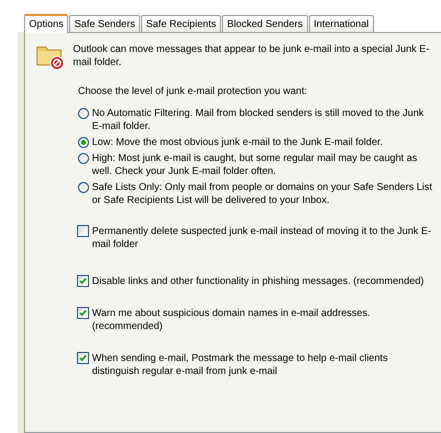  Describe the element at coordinates (238, 142) in the screenshot. I see `radio-label: Low: Move the most obvious junk e-mail to the Junk E-mail folder.` at that location.